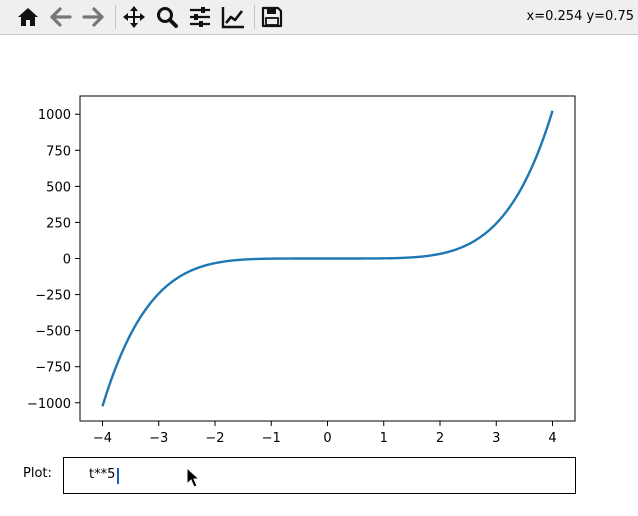 The image size is (638, 516). Describe the element at coordinates (54, 115) in the screenshot. I see `y-tick-label: 1000` at that location.